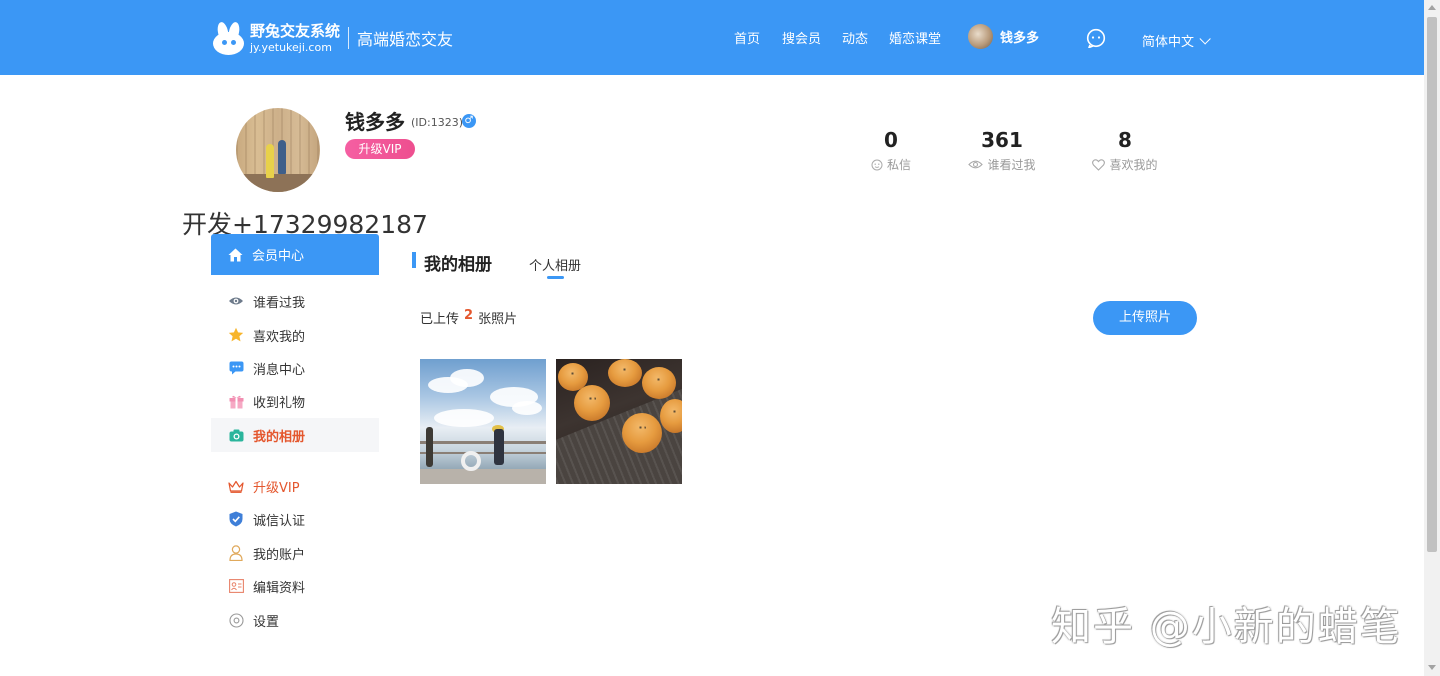 The height and width of the screenshot is (676, 1440). Describe the element at coordinates (1145, 318) in the screenshot. I see `upload-photo-button: 上传照片` at that location.